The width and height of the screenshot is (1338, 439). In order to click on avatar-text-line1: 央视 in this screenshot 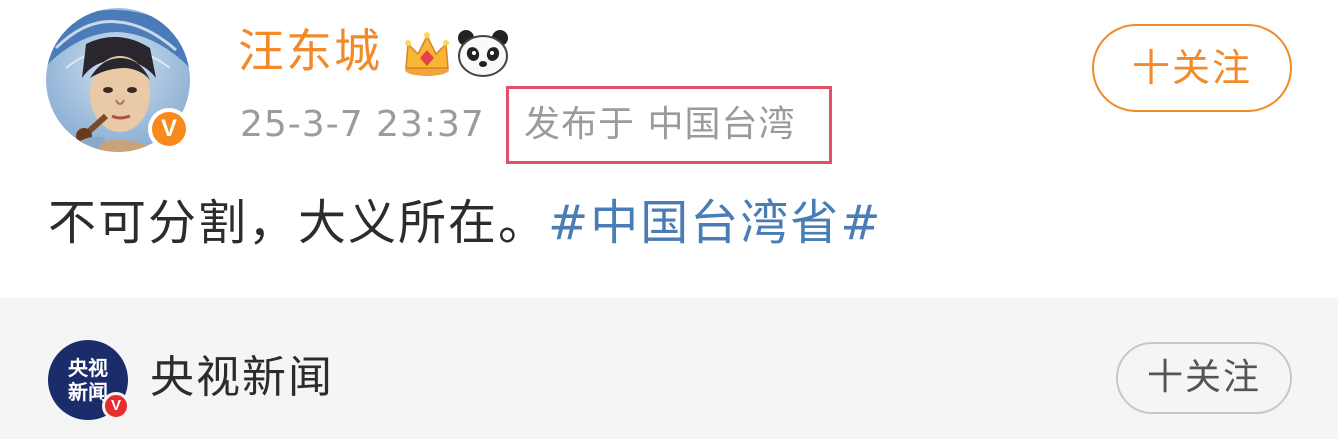, I will do `click(88, 368)`.